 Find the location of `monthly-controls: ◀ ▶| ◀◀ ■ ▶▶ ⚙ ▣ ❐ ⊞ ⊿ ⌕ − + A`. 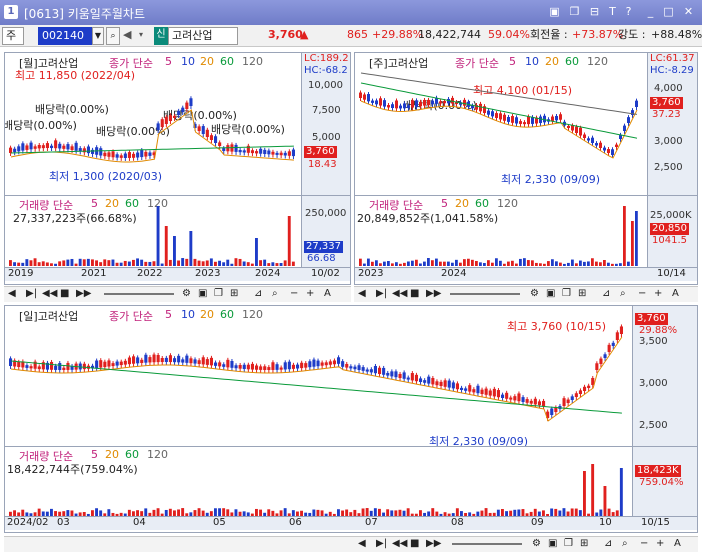

monthly-controls: ◀ ▶| ◀◀ ■ ▶▶ ⚙ ▣ ❐ ⊞ ⊿ ⌕ − + A is located at coordinates (177, 294).